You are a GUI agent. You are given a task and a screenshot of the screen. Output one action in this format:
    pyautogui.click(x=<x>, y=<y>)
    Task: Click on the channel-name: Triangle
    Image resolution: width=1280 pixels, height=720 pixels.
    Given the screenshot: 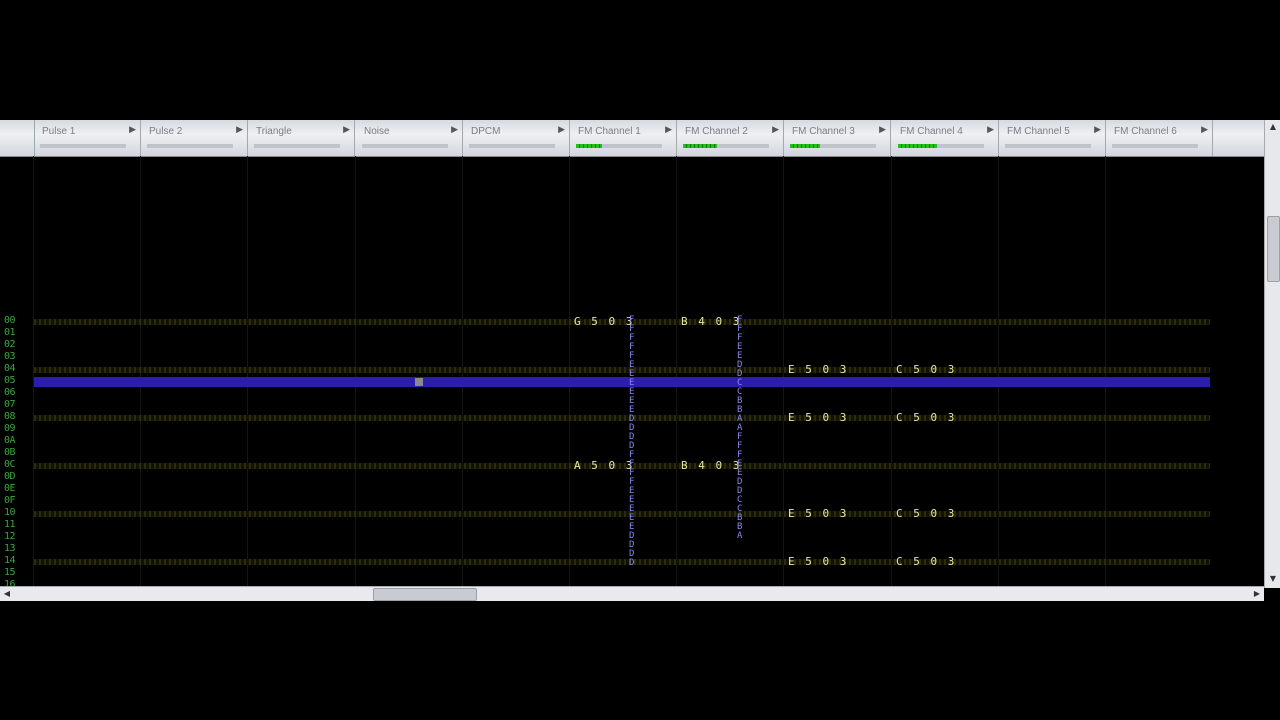 What is the action you would take?
    pyautogui.click(x=274, y=131)
    